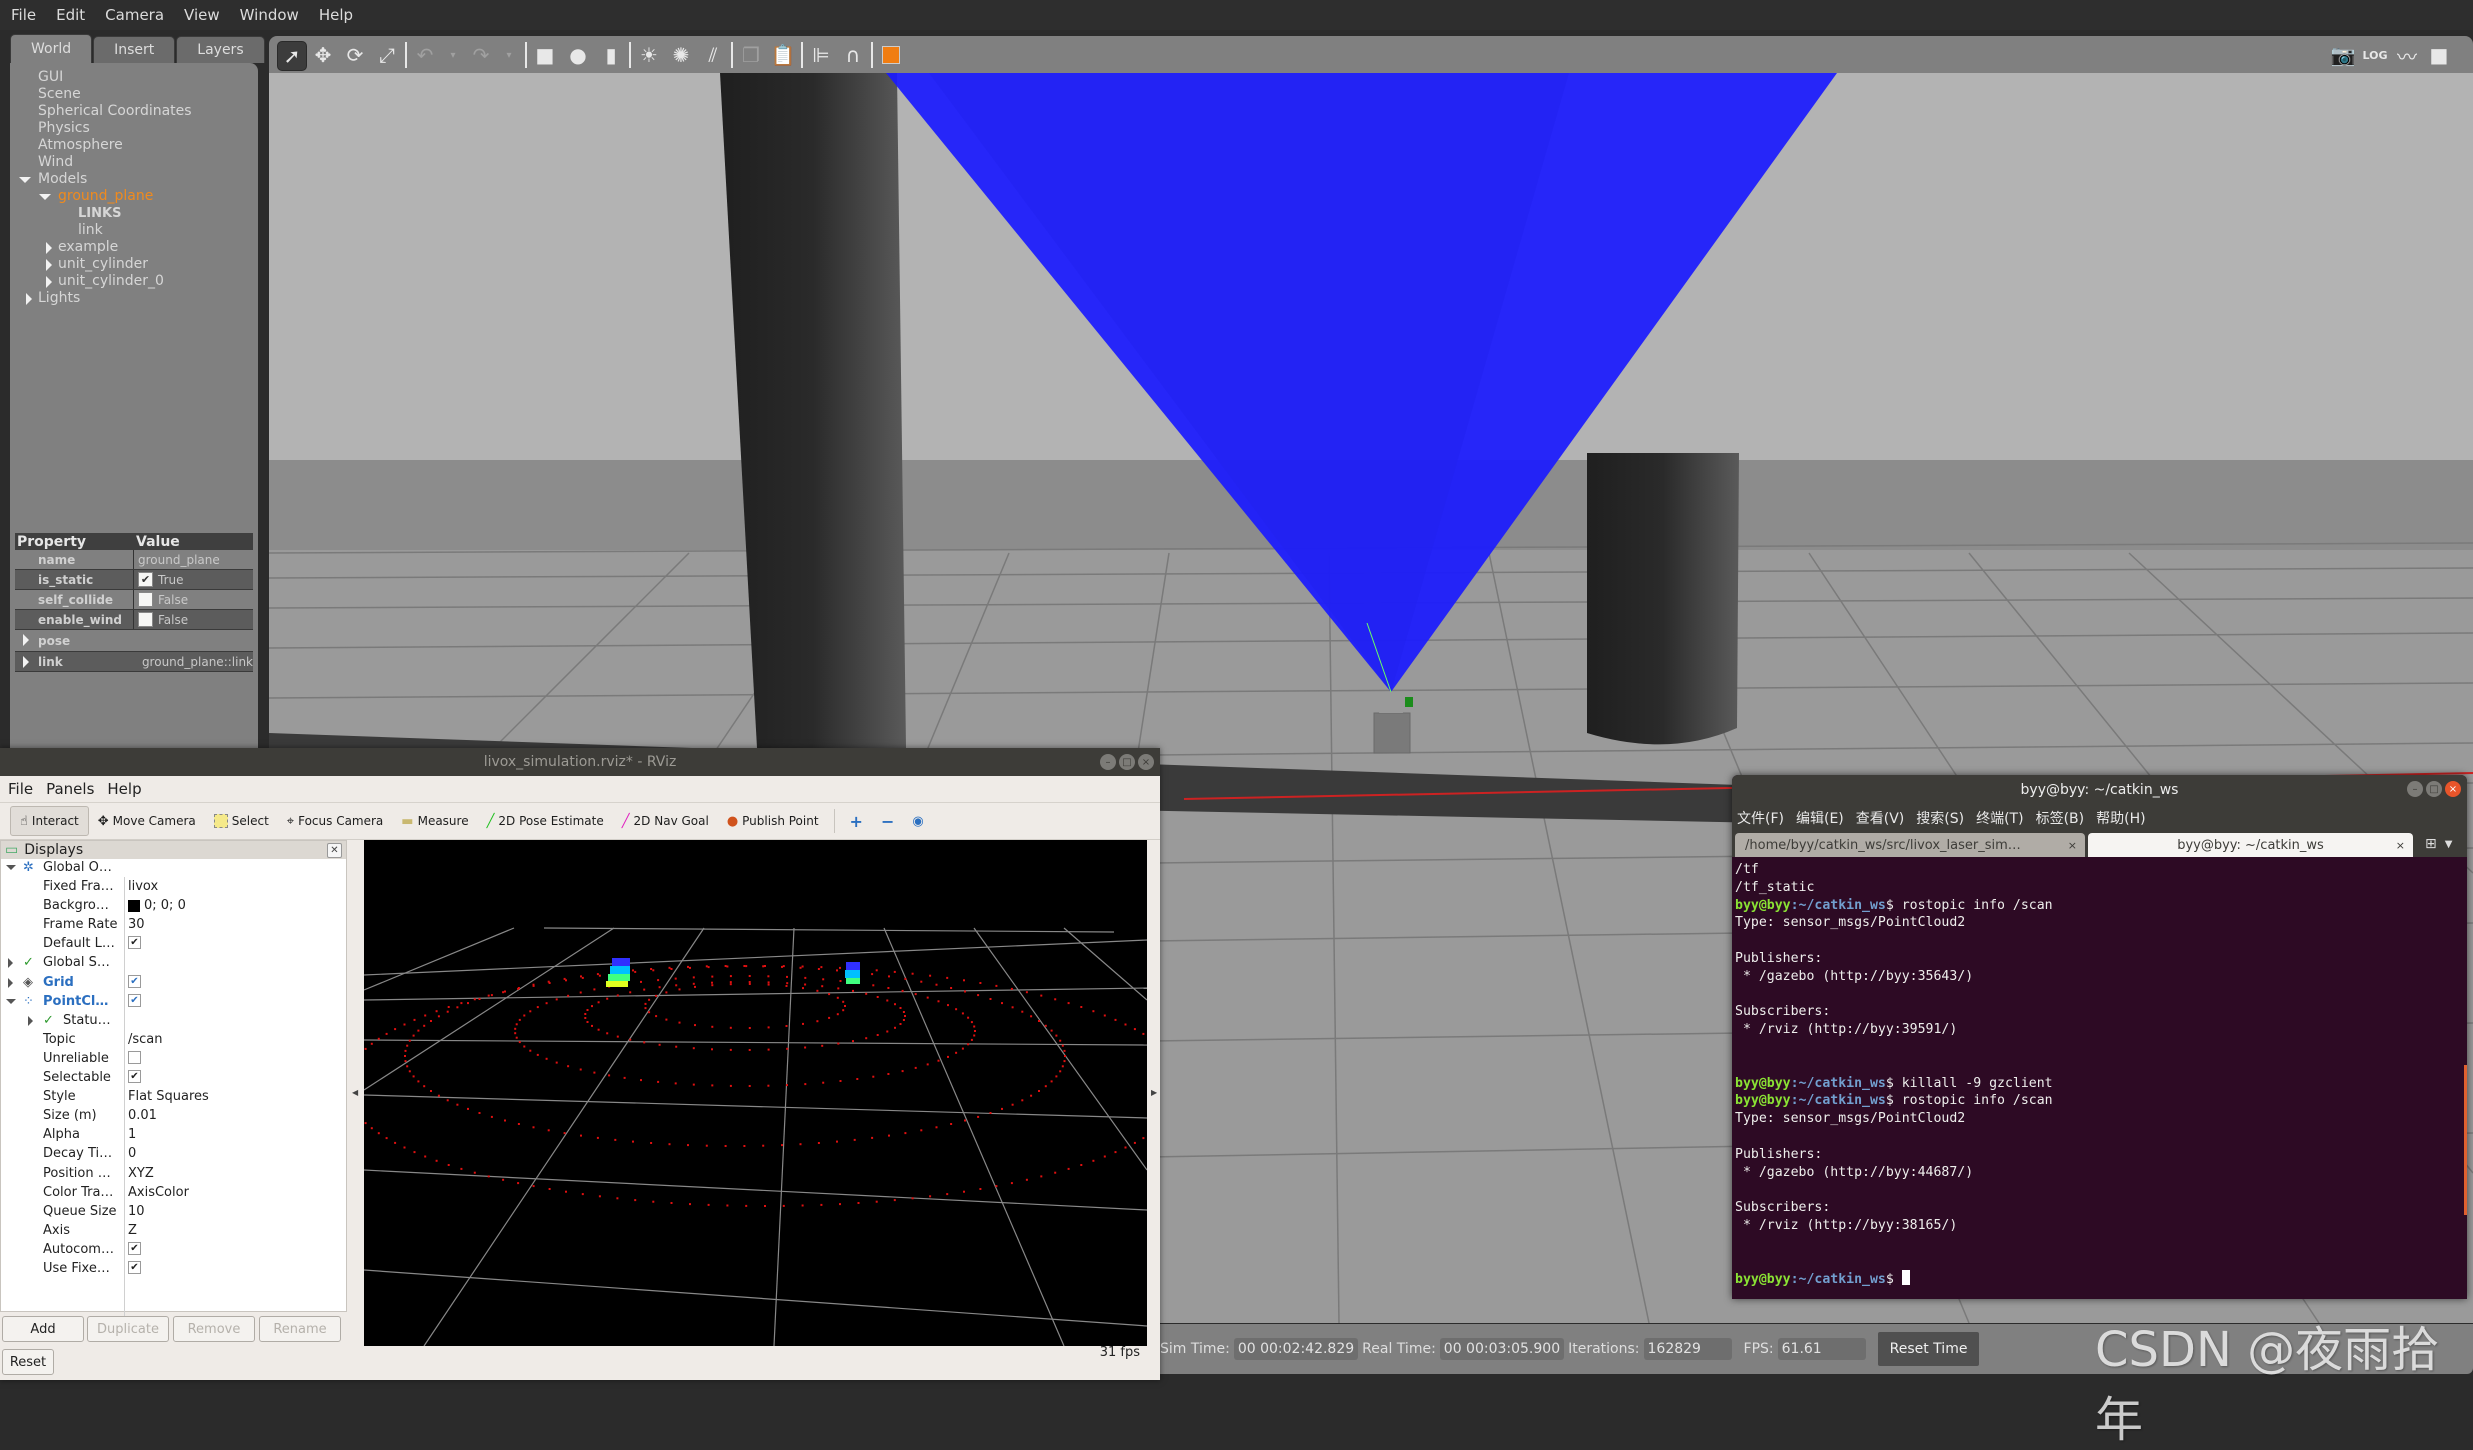 The height and width of the screenshot is (1450, 2473). I want to click on tree-item-physics: Physics, so click(101, 128).